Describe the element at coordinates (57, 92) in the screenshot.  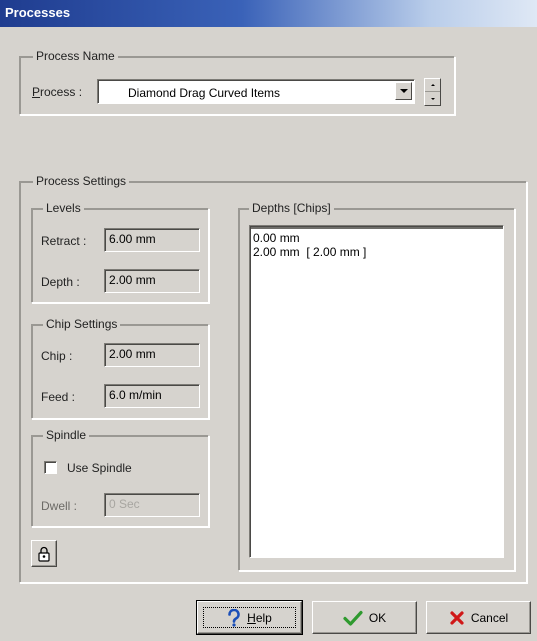
I see `process-label: Process :` at that location.